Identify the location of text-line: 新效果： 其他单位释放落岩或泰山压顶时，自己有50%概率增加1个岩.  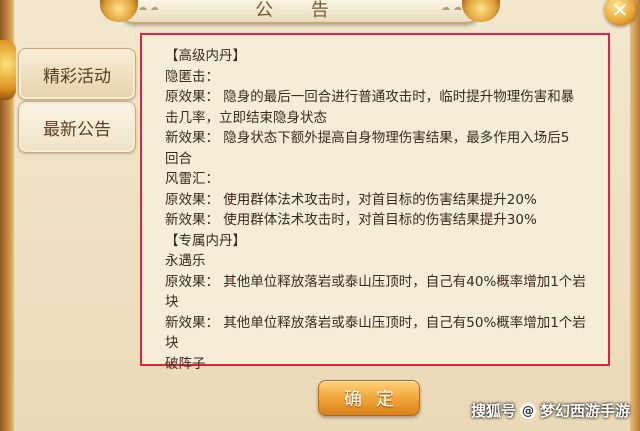
(375, 322).